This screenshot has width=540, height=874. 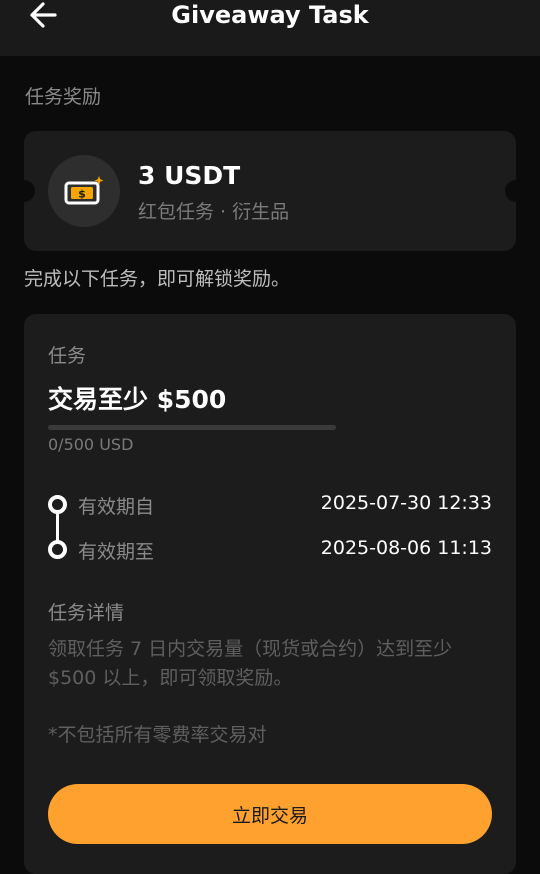 What do you see at coordinates (24, 191) in the screenshot?
I see `ticket-notch-left` at bounding box center [24, 191].